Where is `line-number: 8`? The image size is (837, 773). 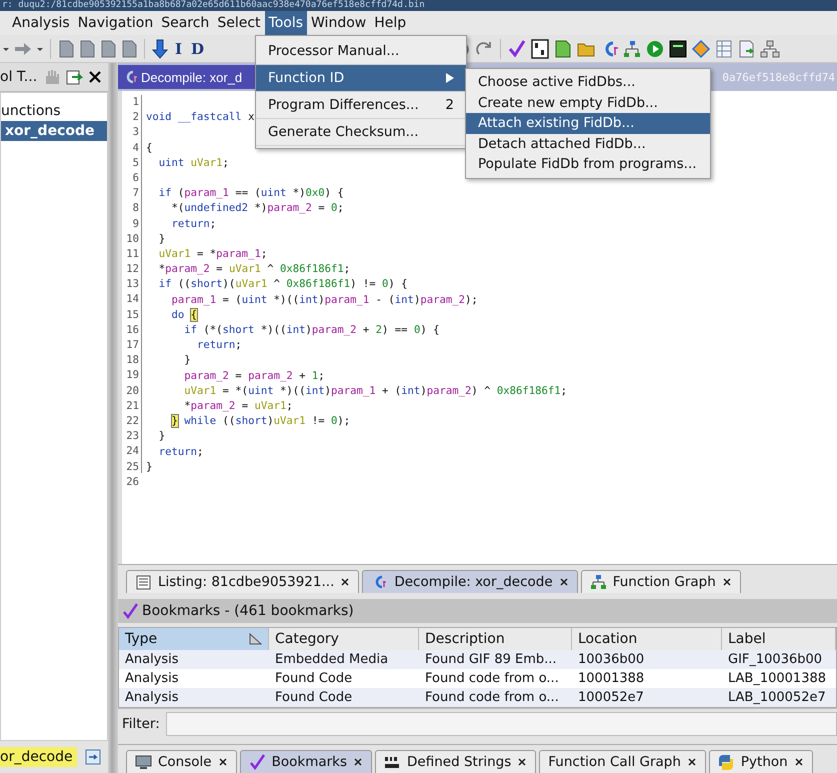
line-number: 8 is located at coordinates (135, 208).